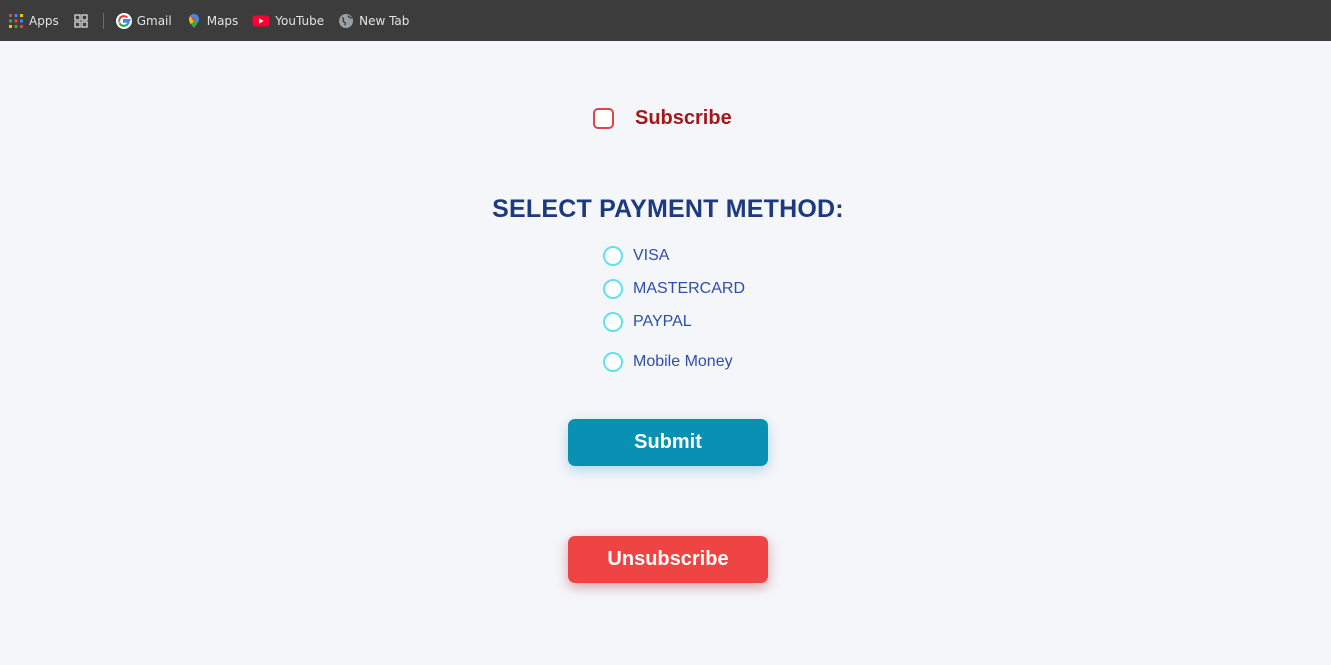 The image size is (1331, 665). What do you see at coordinates (346, 21) in the screenshot?
I see `globe-icon` at bounding box center [346, 21].